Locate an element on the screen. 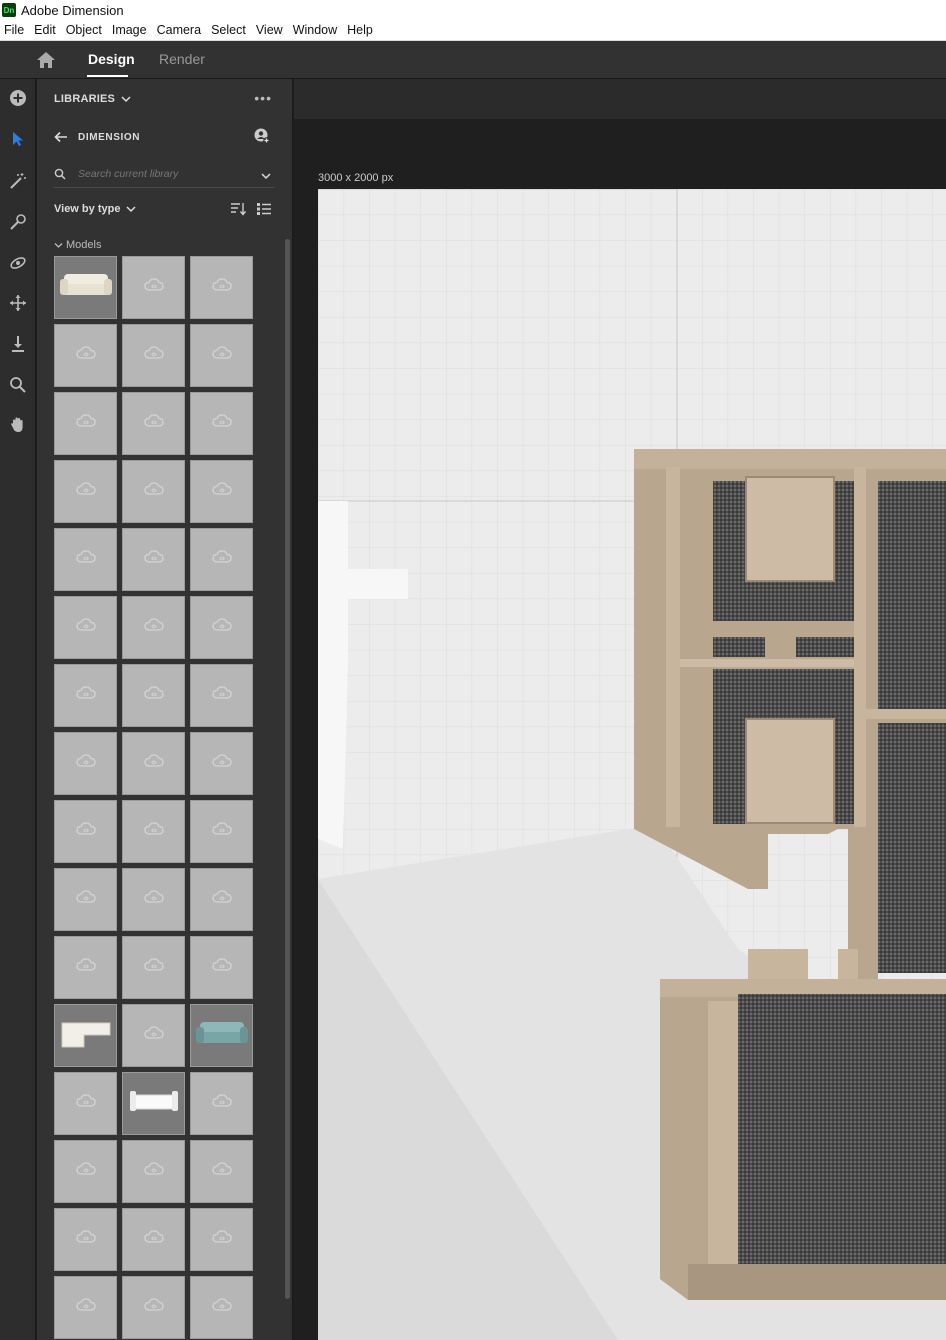 Image resolution: width=946 pixels, height=1340 pixels. view-by-label: View by type is located at coordinates (87, 209).